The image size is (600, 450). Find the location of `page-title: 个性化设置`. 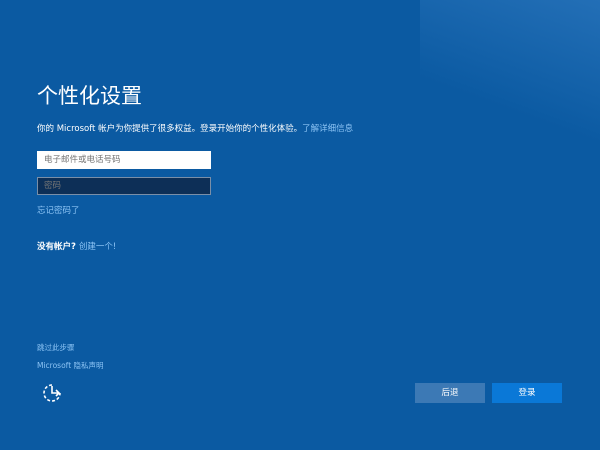

page-title: 个性化设置 is located at coordinates (89, 96).